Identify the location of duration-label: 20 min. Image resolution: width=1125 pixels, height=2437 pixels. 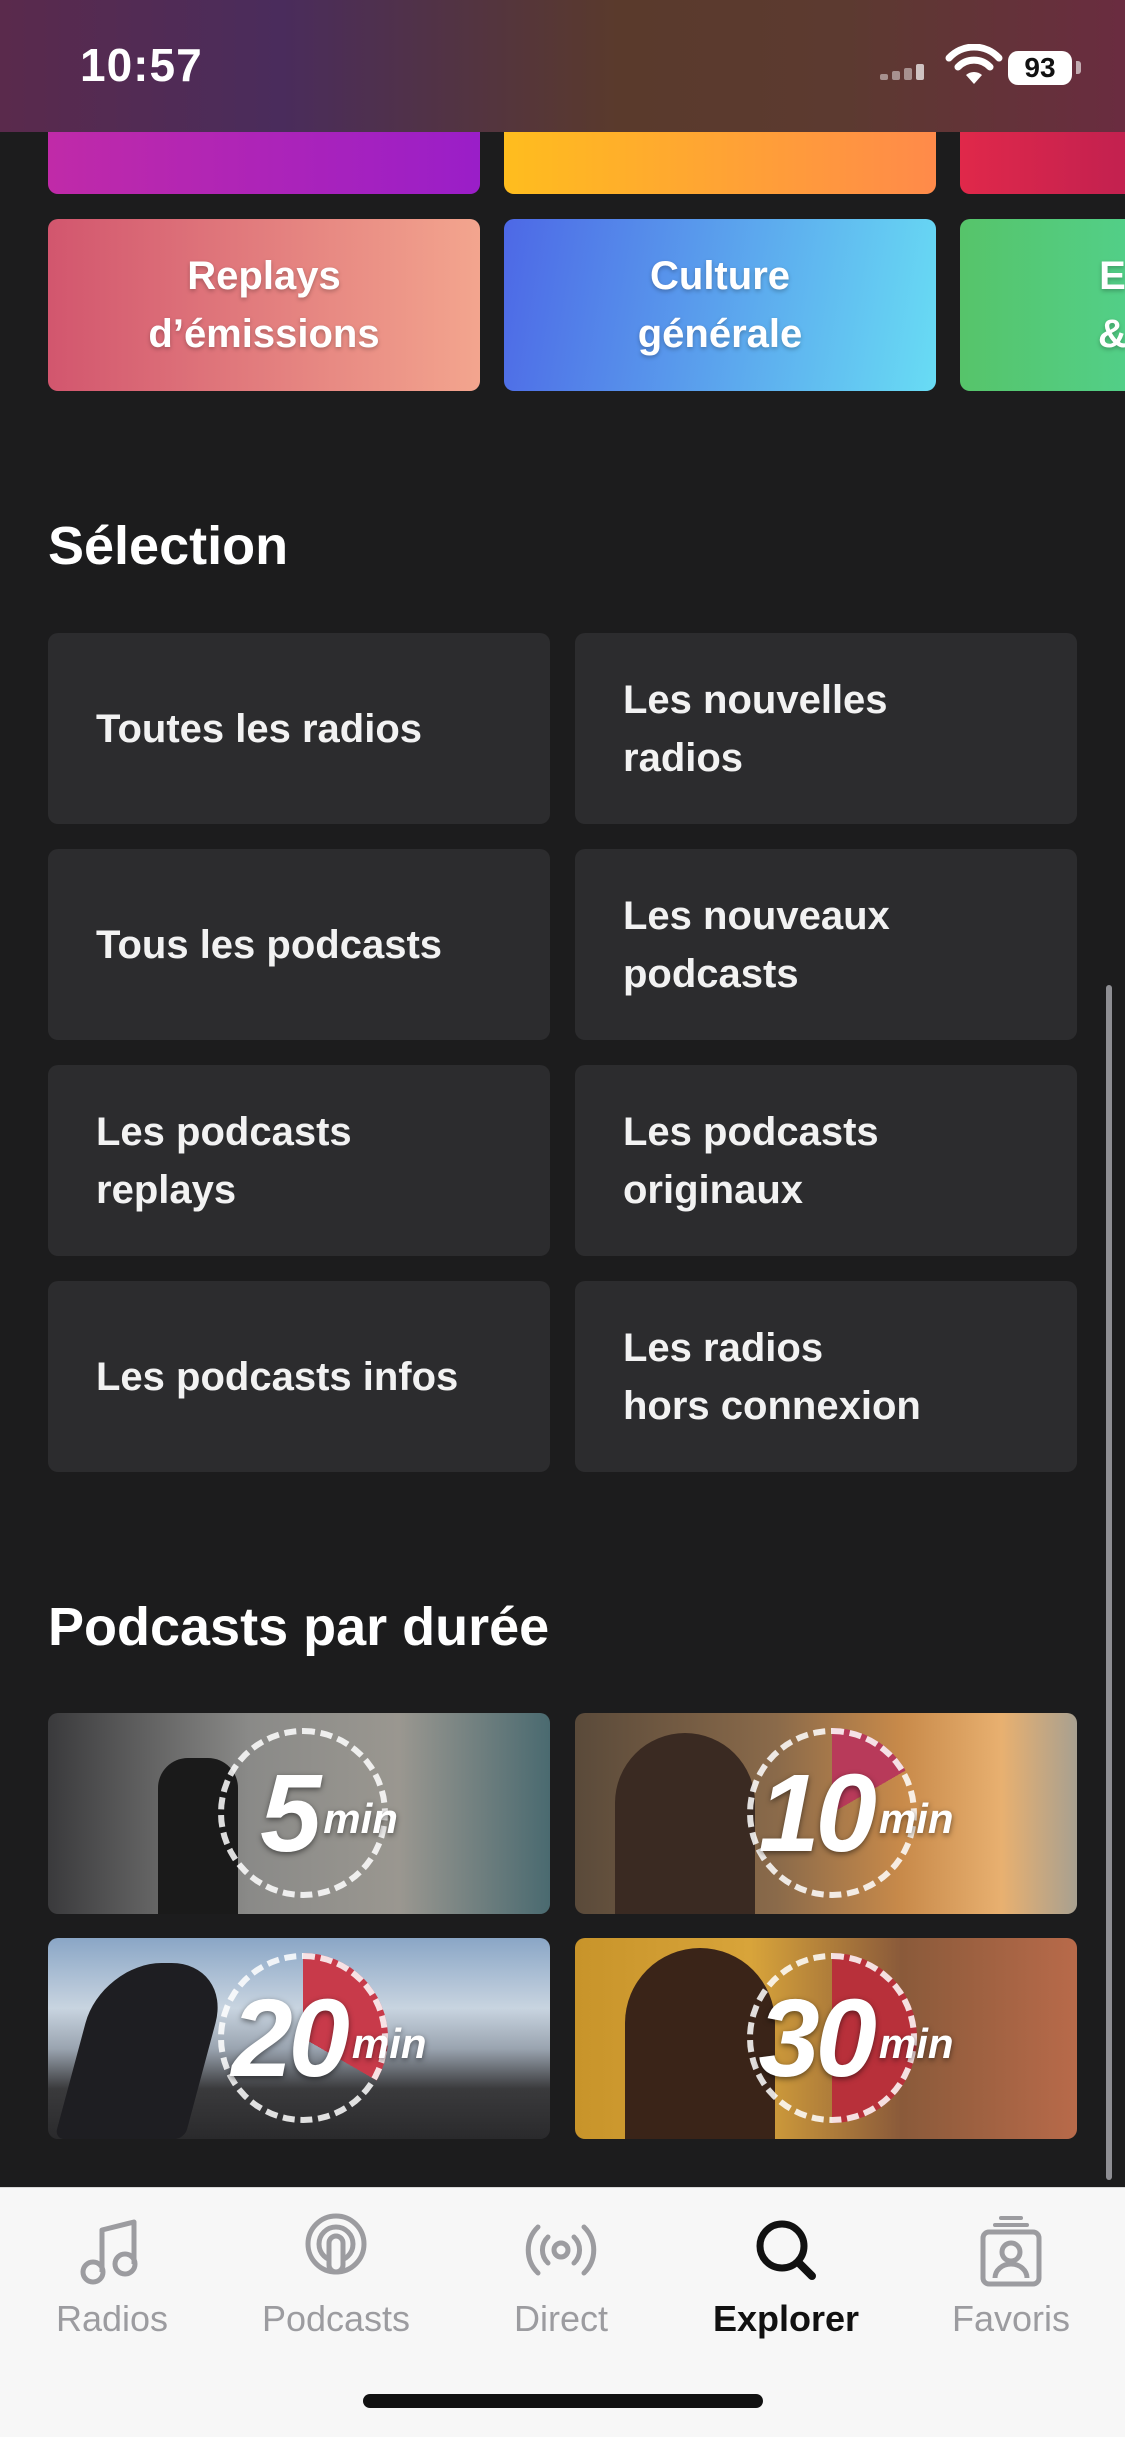
(329, 2038).